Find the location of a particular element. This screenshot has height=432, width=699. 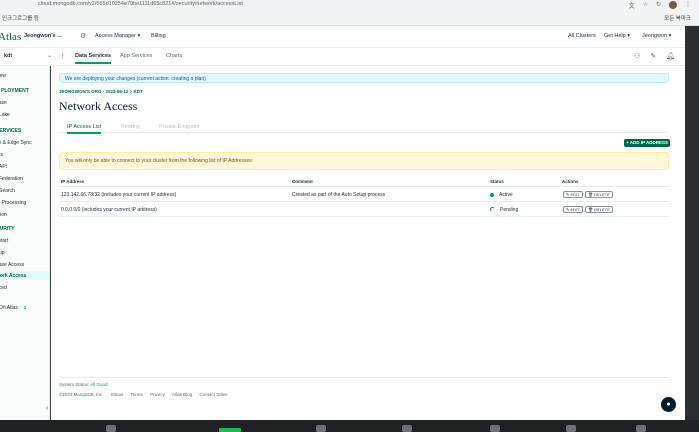

sidebar-item-database-access: base Access is located at coordinates (12, 265).